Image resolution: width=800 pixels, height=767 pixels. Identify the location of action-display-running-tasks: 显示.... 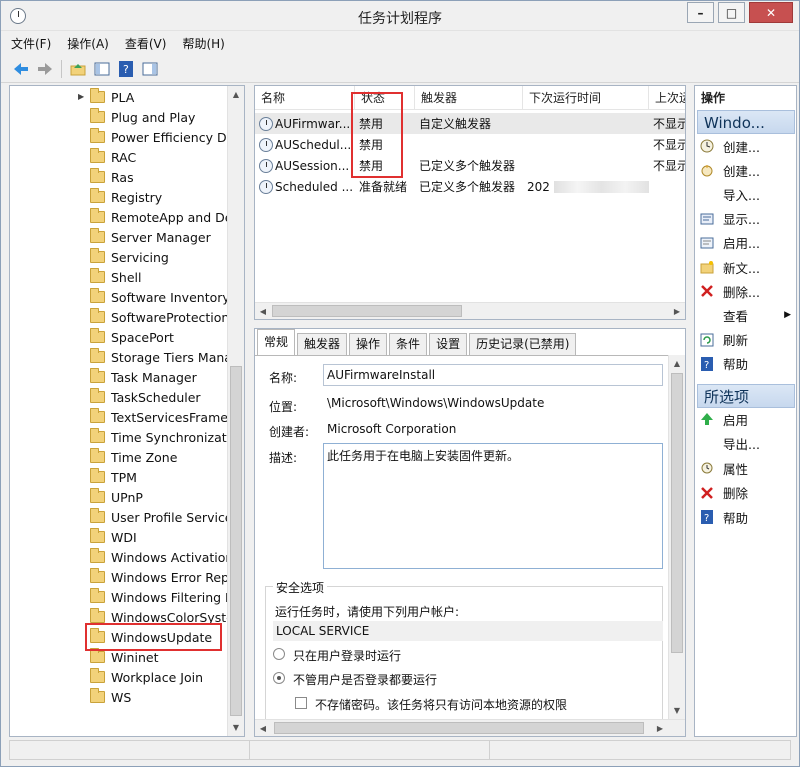
(747, 219).